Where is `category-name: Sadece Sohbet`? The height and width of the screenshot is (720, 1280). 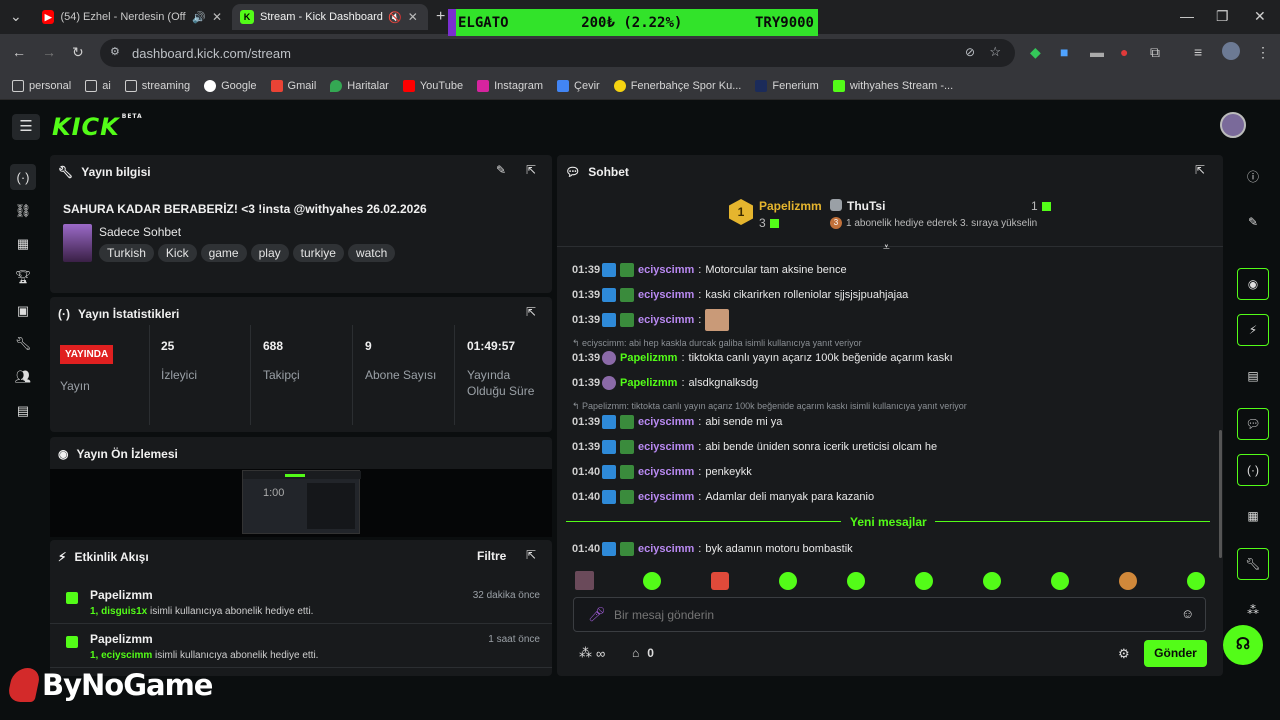
category-name: Sadece Sohbet is located at coordinates (140, 232).